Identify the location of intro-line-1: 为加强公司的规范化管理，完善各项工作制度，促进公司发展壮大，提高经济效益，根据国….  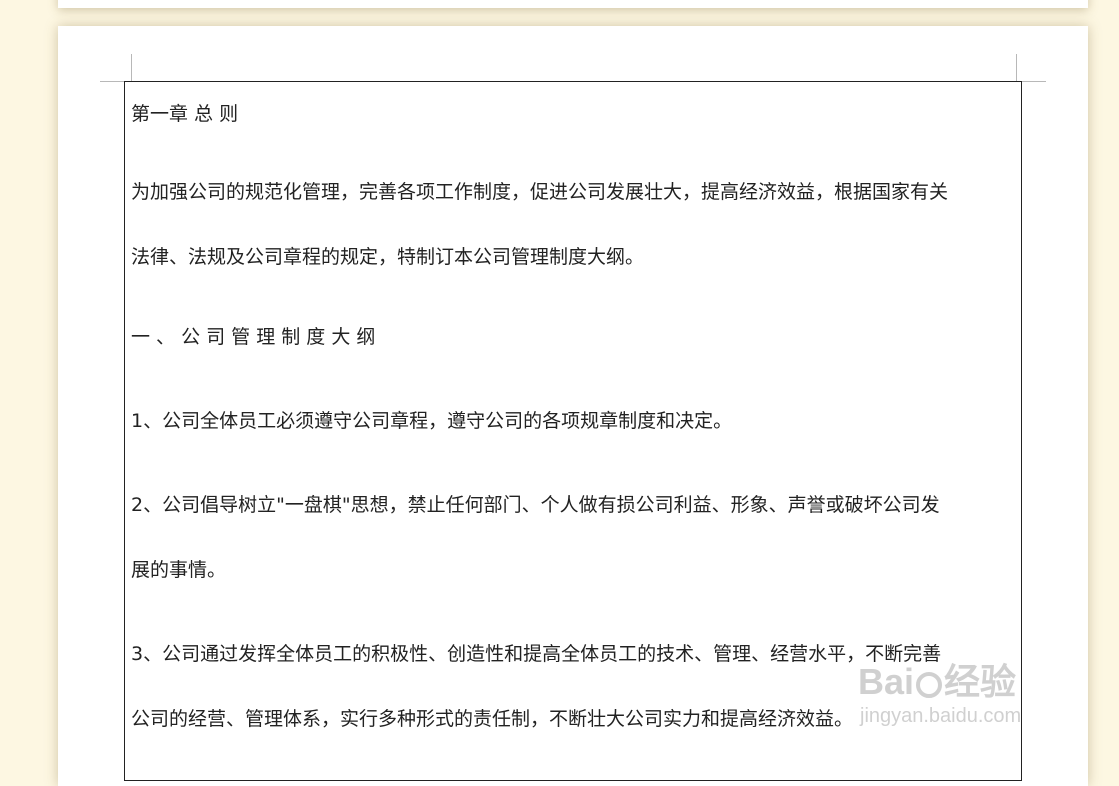
(540, 192).